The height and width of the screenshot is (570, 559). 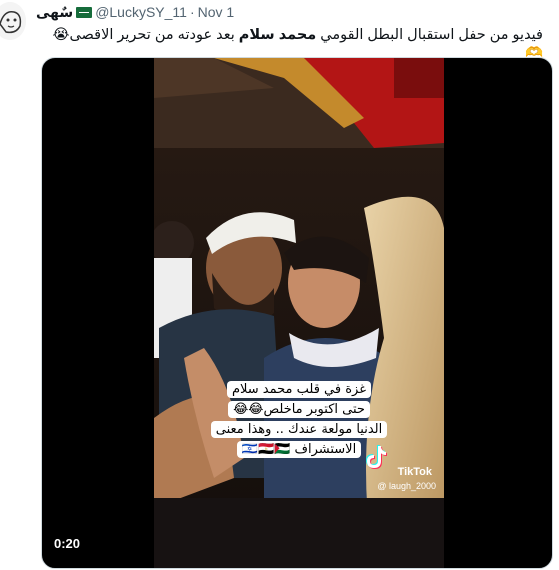 I want to click on avatar, so click(x=13, y=21).